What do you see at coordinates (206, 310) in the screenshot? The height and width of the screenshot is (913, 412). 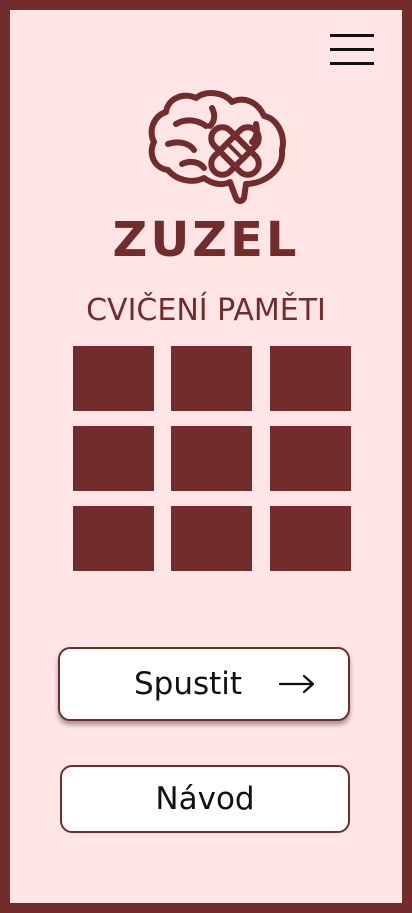 I see `app-subtitle: CVIČENÍ PAMĚTI` at bounding box center [206, 310].